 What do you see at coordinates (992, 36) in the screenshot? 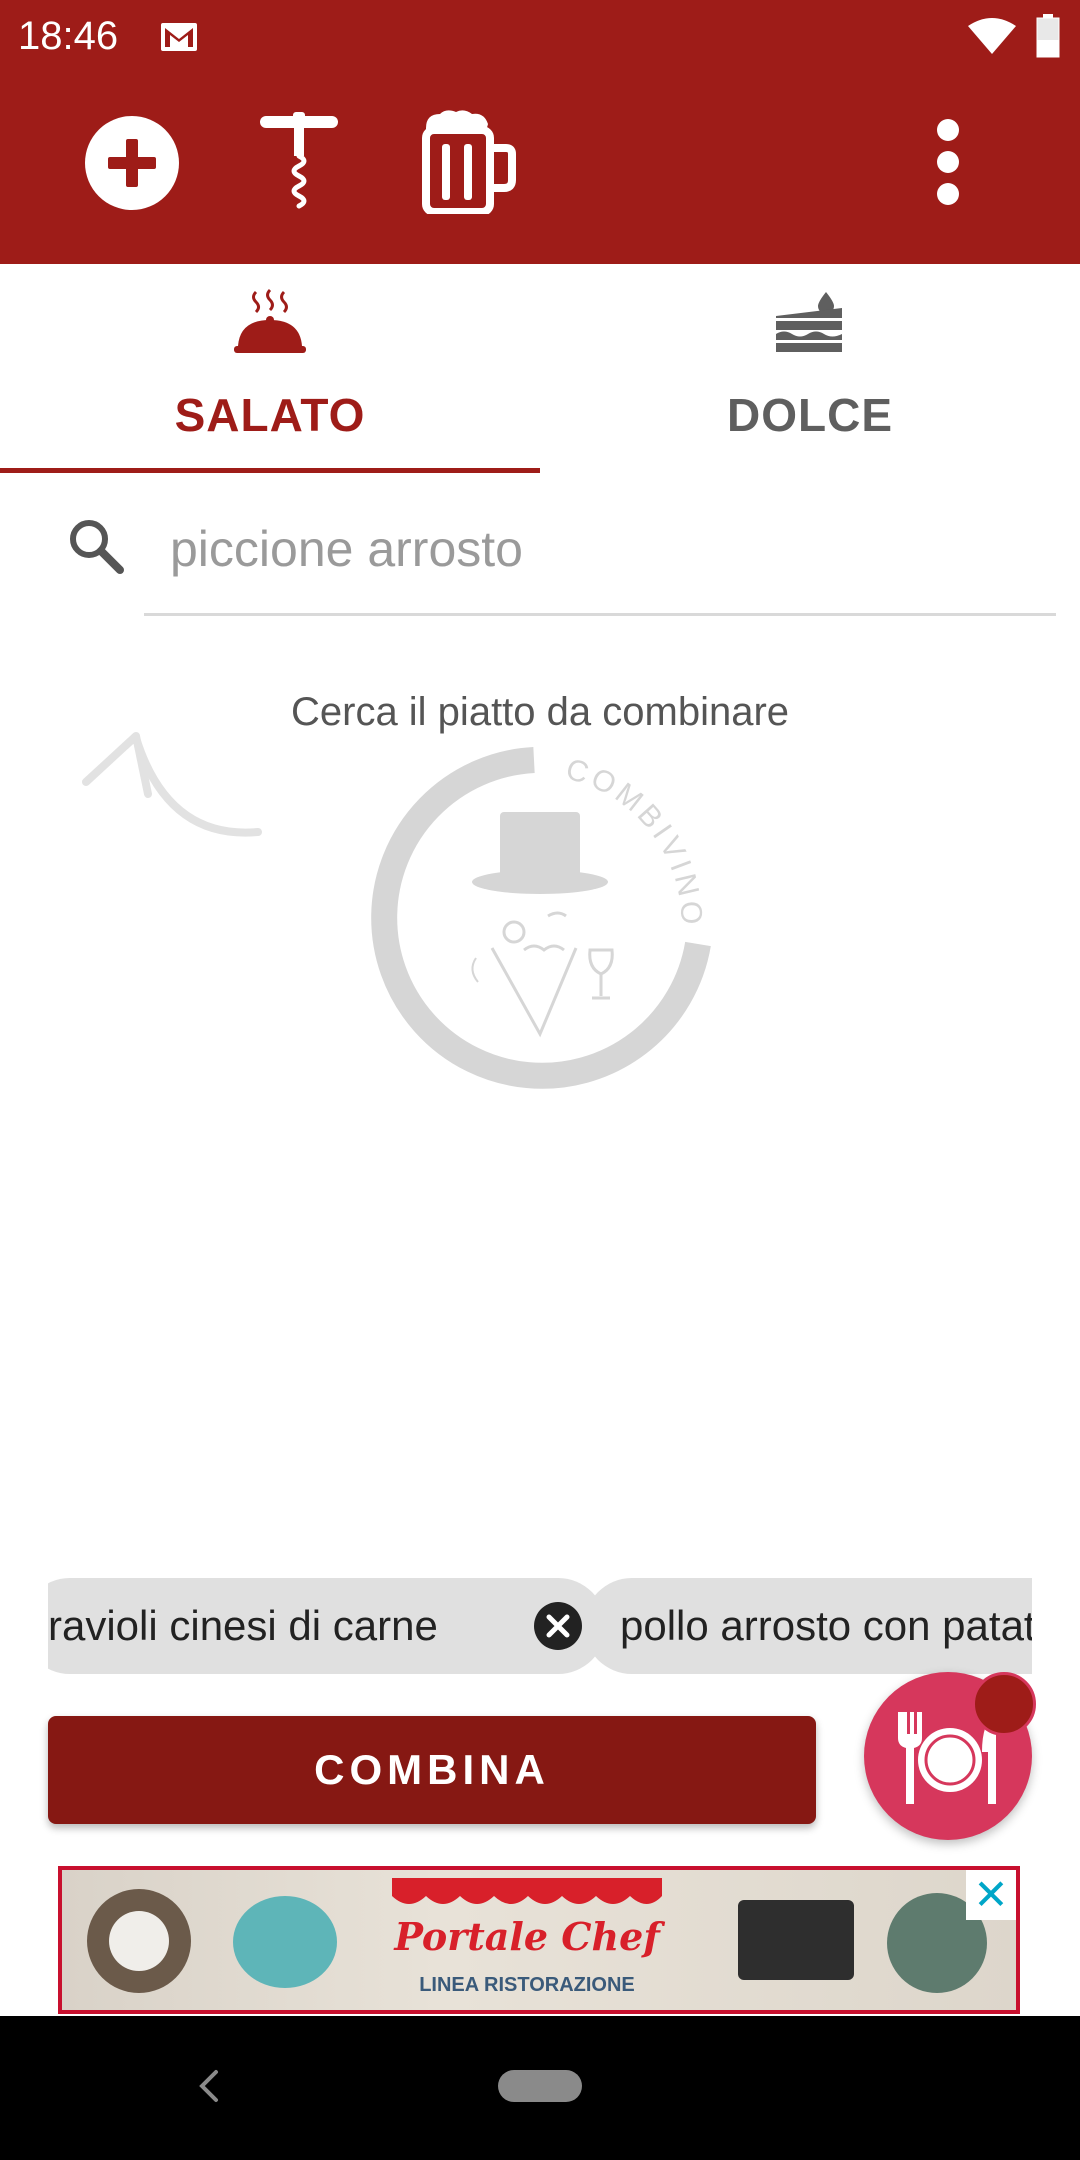
I see `wifi-icon` at bounding box center [992, 36].